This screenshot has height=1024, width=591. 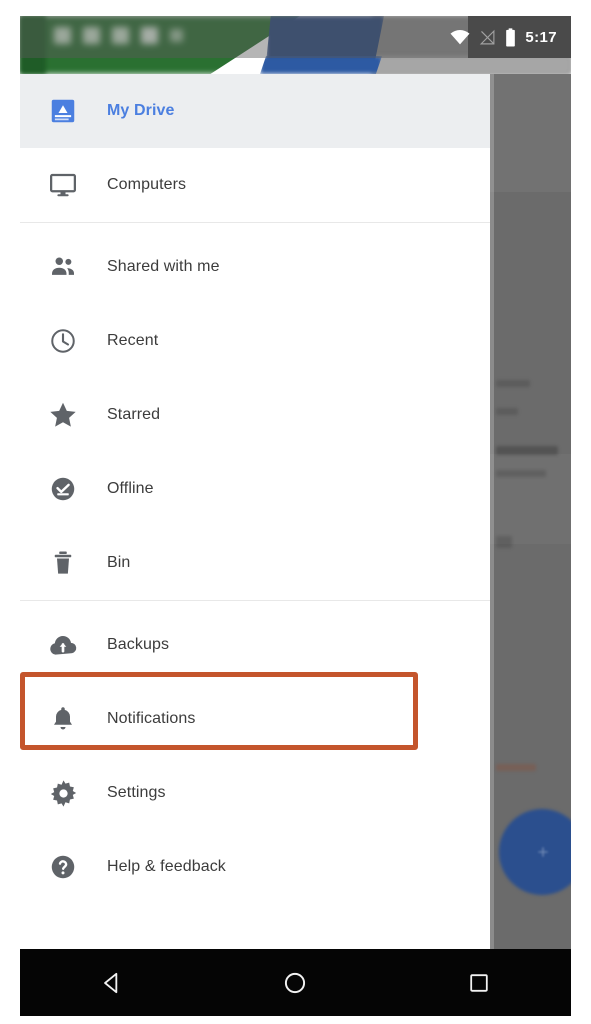 What do you see at coordinates (136, 792) in the screenshot?
I see `sidebar-item-label: Settings` at bounding box center [136, 792].